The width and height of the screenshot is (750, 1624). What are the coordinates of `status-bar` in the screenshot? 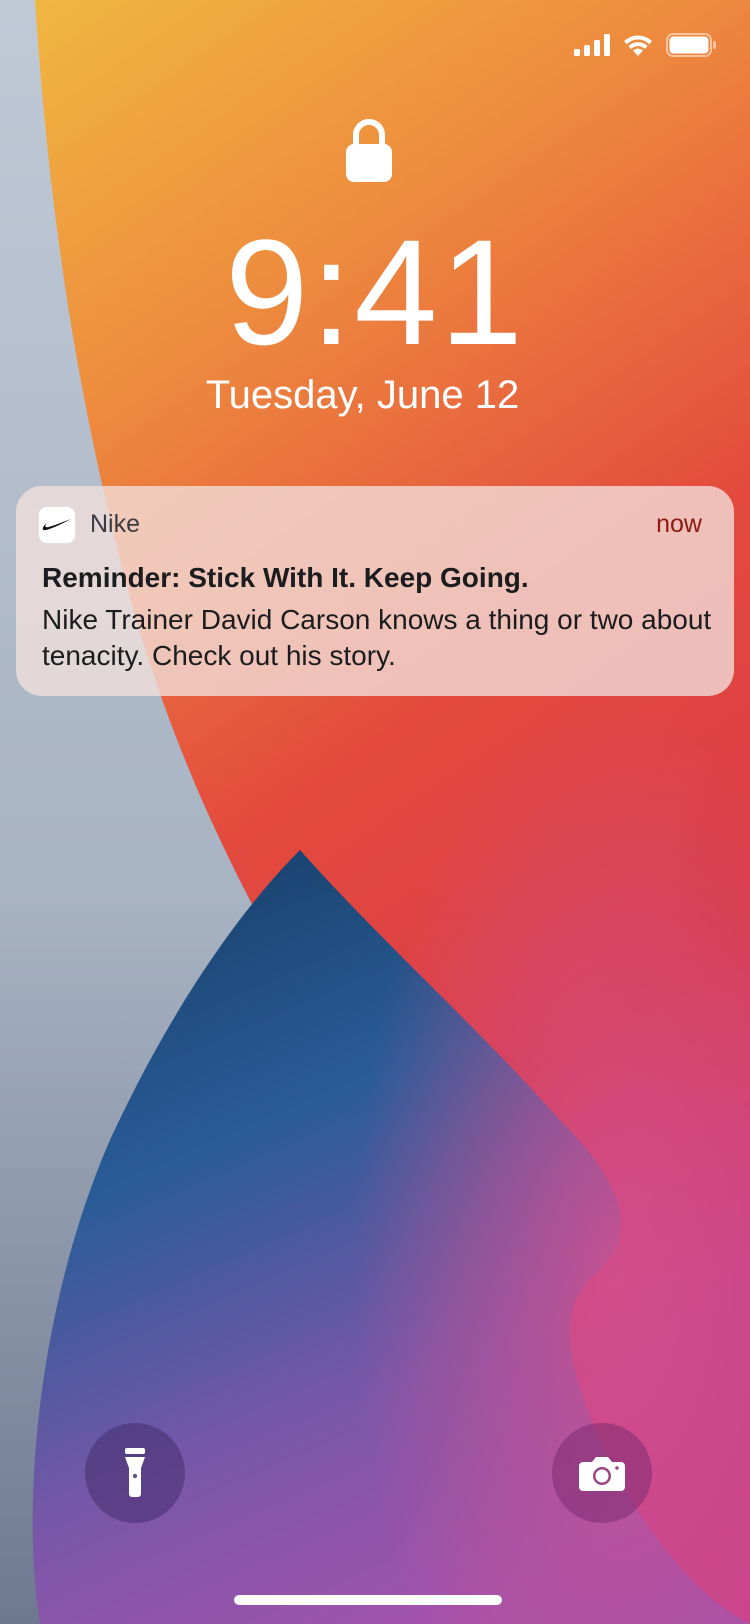 It's located at (645, 45).